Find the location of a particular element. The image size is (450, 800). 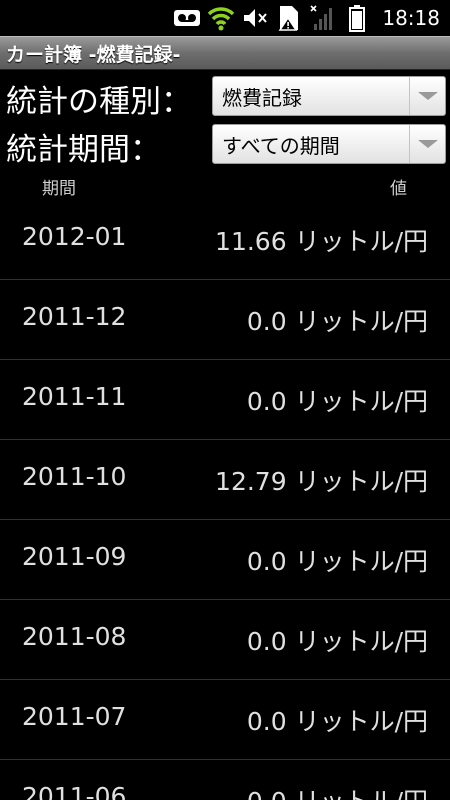

status-bar: 18:18 is located at coordinates (225, 18).